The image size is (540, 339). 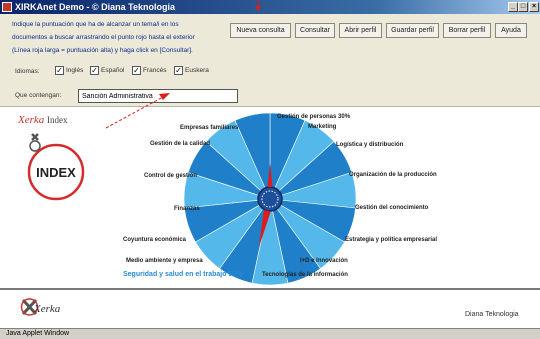 What do you see at coordinates (270, 309) in the screenshot?
I see `footer: Xerka Diana Teknologia` at bounding box center [270, 309].